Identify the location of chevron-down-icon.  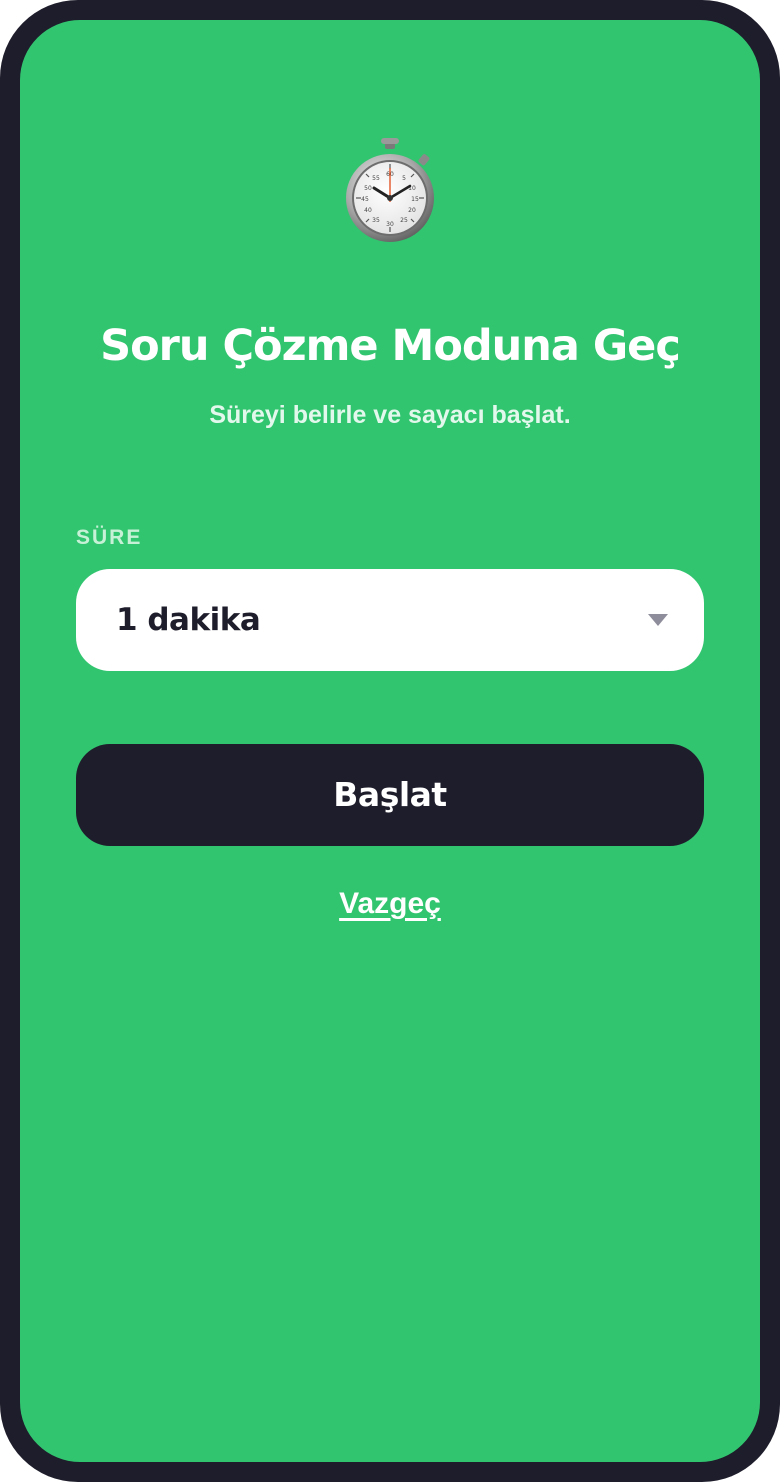
(658, 620).